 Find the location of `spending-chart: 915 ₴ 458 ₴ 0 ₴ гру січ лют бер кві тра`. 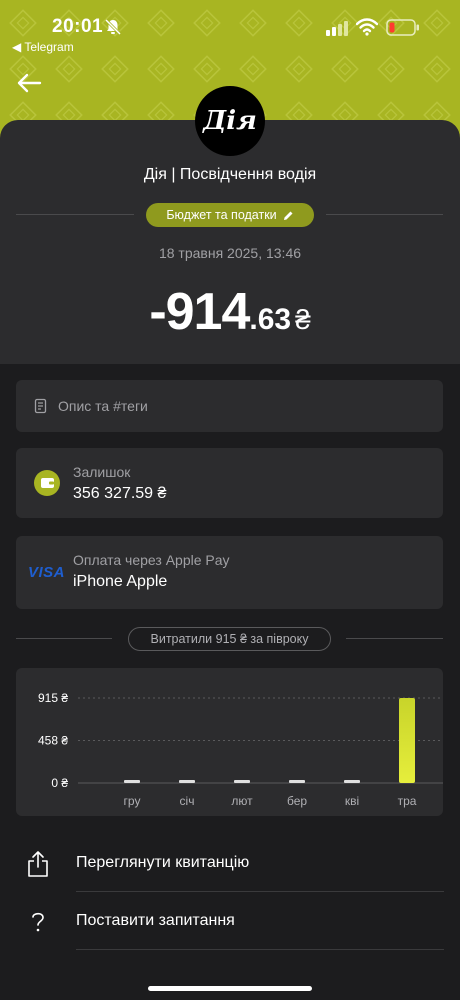

spending-chart: 915 ₴ 458 ₴ 0 ₴ гру січ лют бер кві тра is located at coordinates (229, 742).